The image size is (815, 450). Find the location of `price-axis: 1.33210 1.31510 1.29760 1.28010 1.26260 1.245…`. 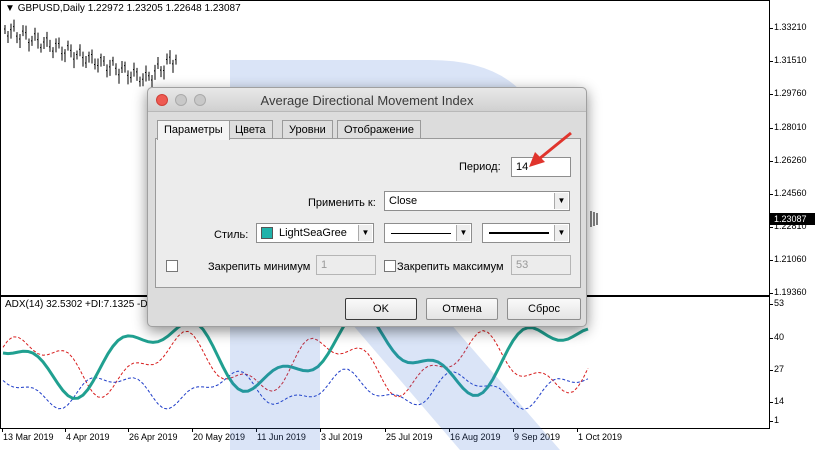

price-axis: 1.33210 1.31510 1.29760 1.28010 1.26260 1.245… is located at coordinates (792, 148).